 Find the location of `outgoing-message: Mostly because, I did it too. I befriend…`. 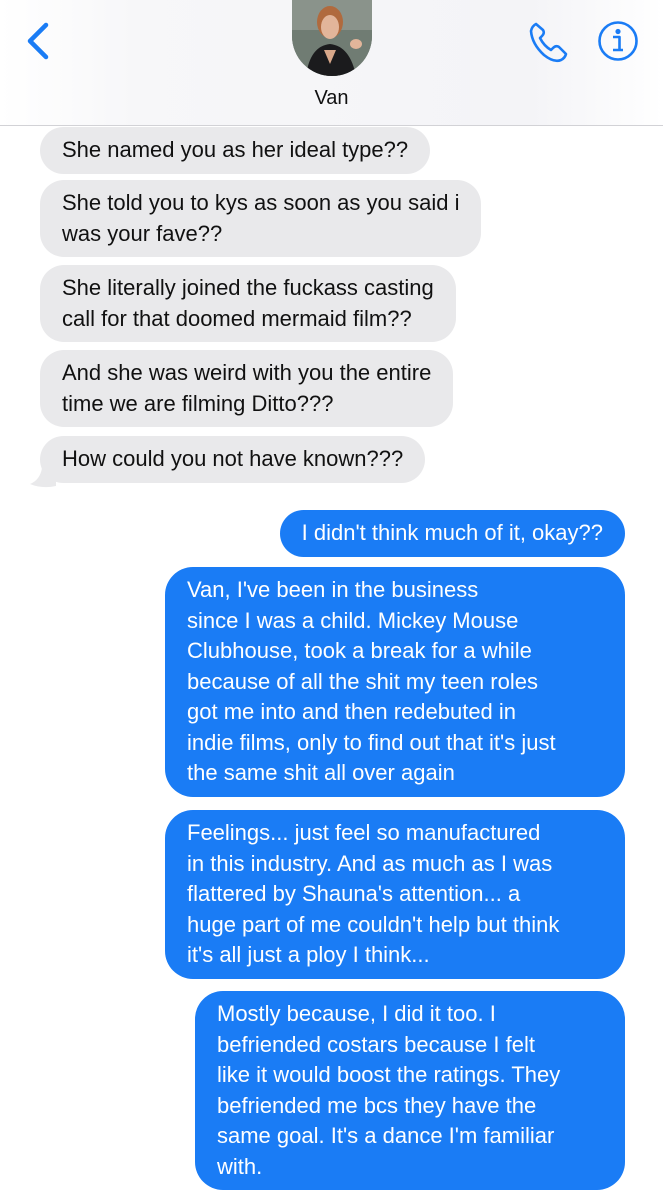

outgoing-message: Mostly because, I did it too. I befriend… is located at coordinates (410, 1090).